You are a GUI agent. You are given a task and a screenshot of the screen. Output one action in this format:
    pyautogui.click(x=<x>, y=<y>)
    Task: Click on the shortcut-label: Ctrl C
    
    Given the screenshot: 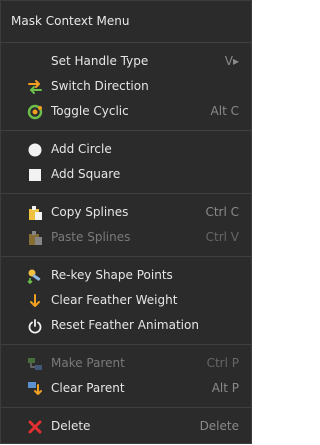 What is the action you would take?
    pyautogui.click(x=222, y=212)
    